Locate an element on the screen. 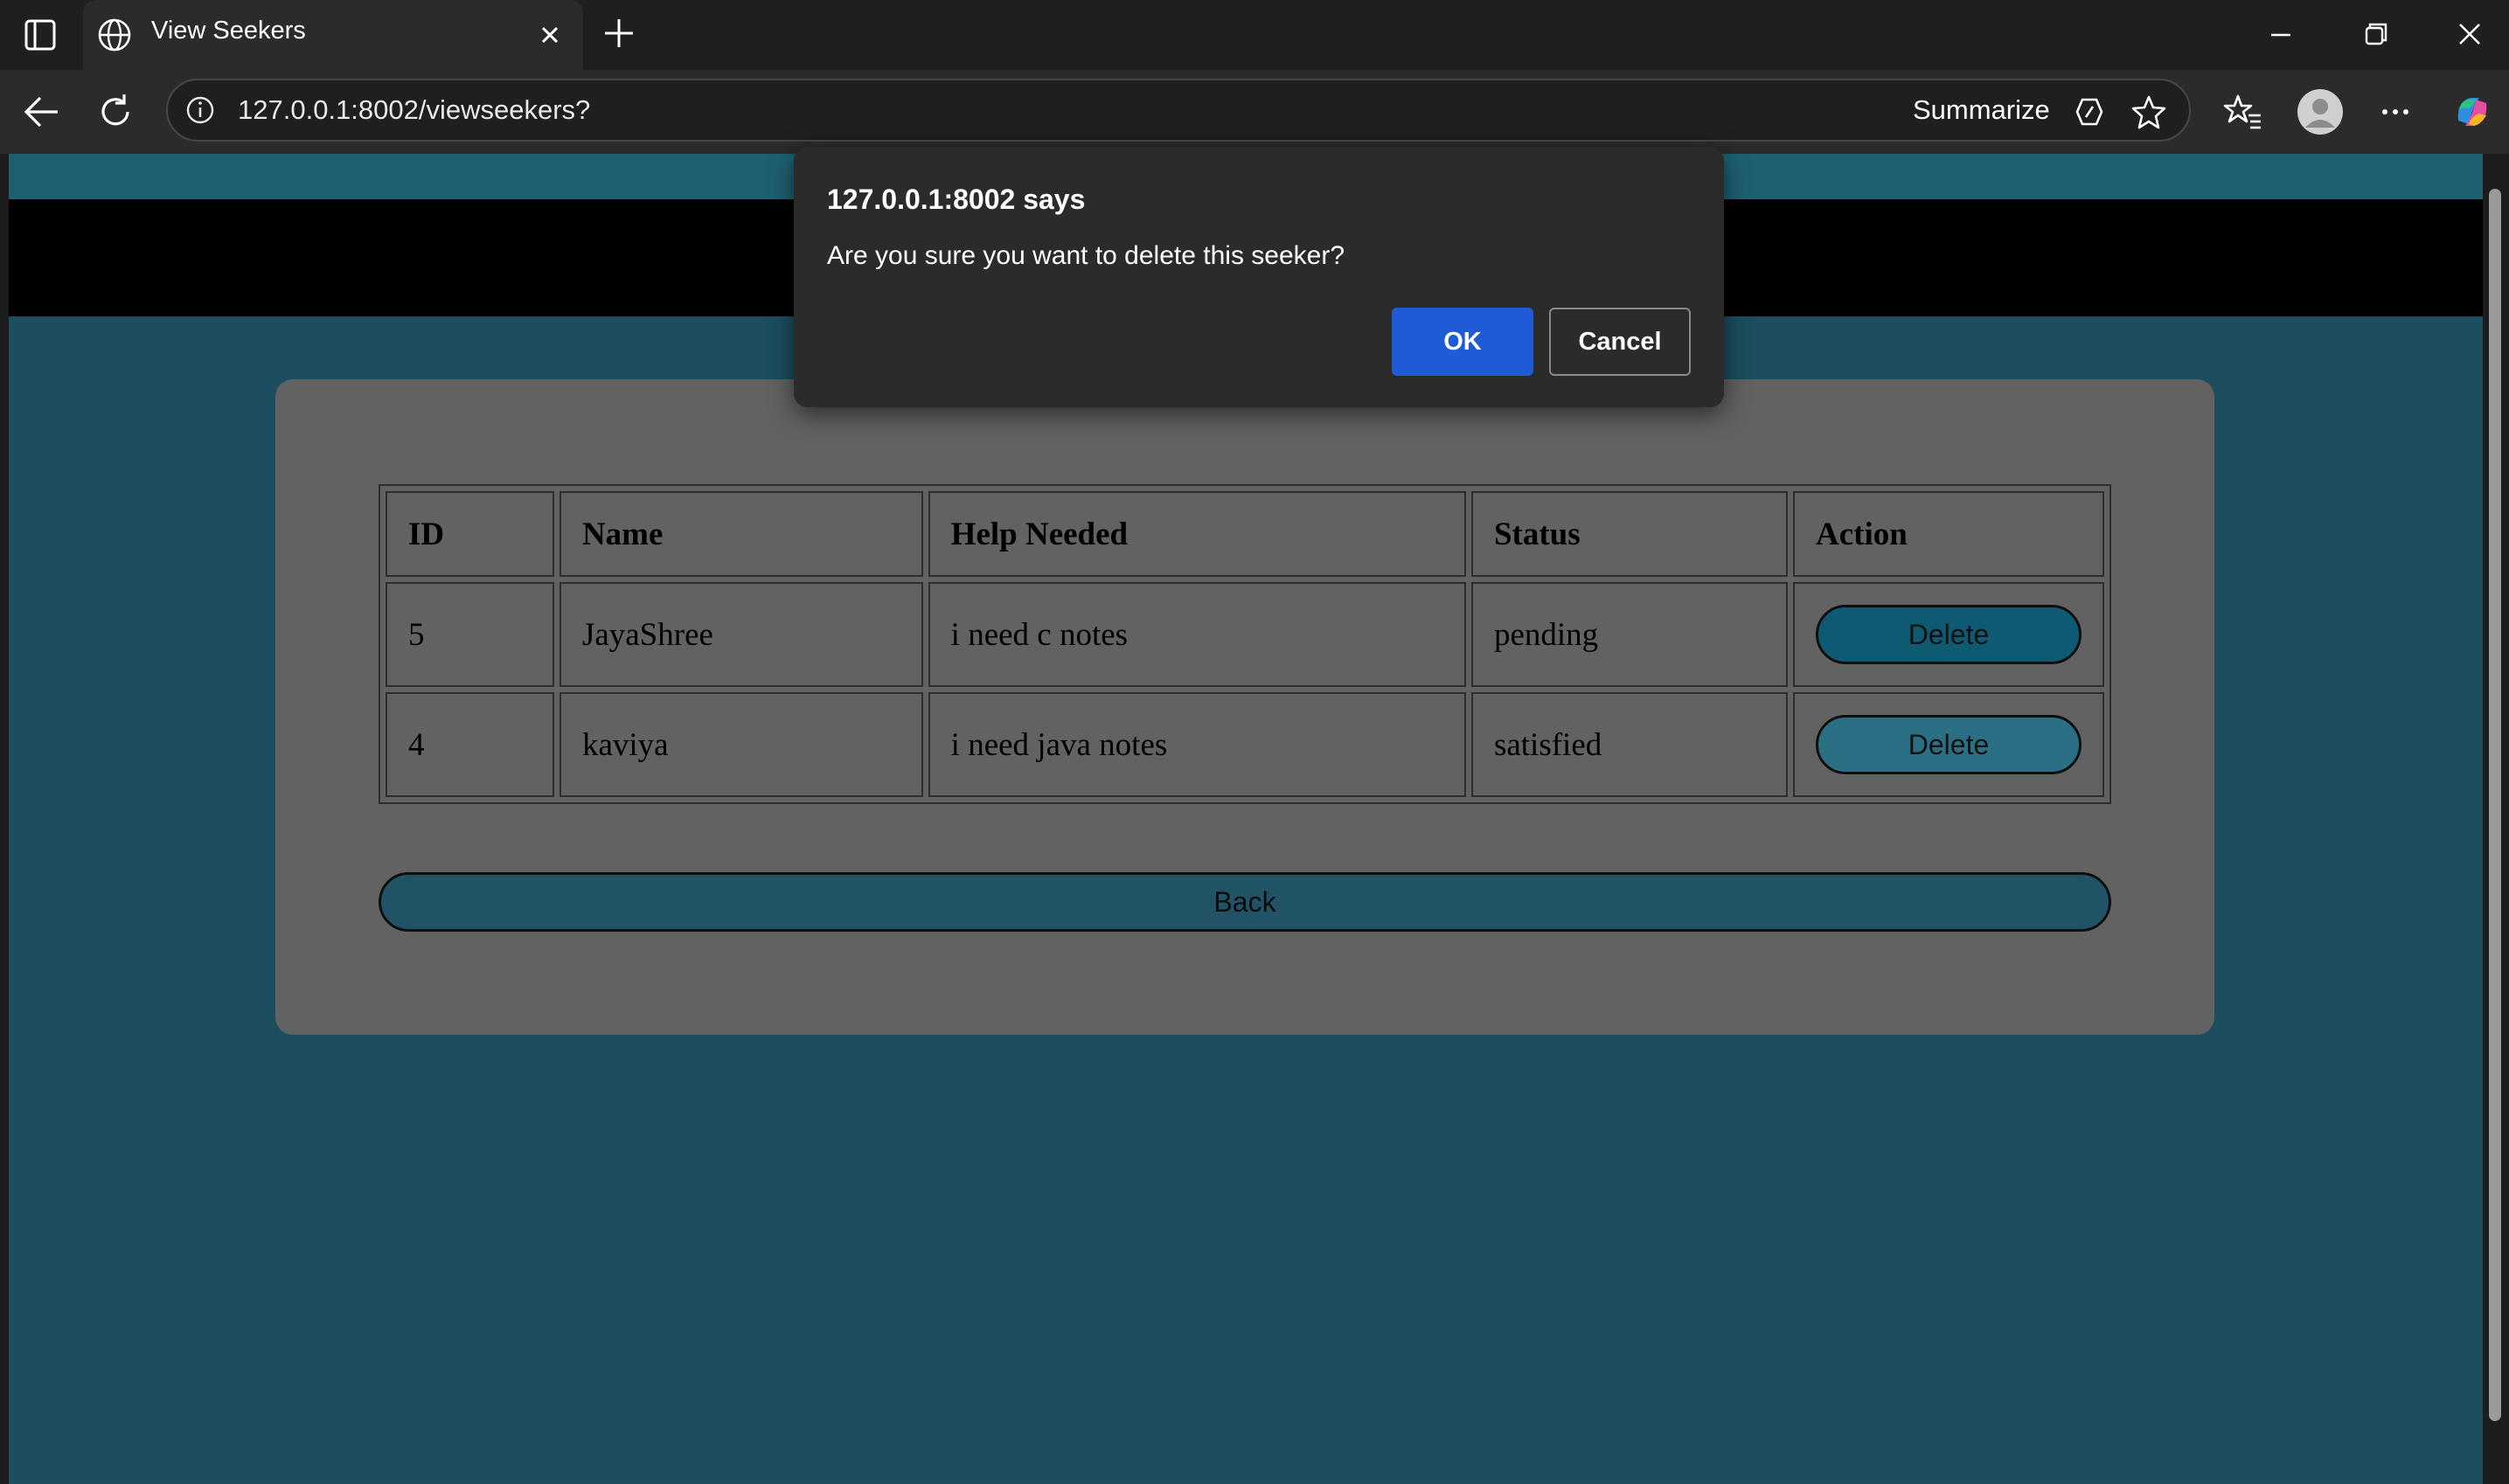 The image size is (2509, 1484). browser-toolbar: 127.0.0.1:8002/viewseekers? Summarize is located at coordinates (1254, 112).